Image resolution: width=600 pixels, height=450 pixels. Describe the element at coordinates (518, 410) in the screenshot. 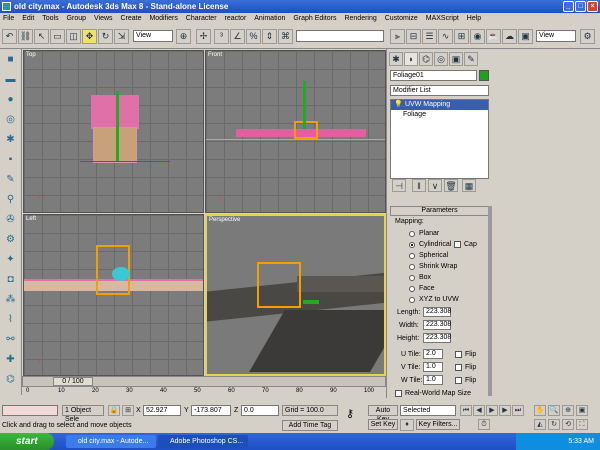

I see `go-to-end-icon: ⏭` at that location.